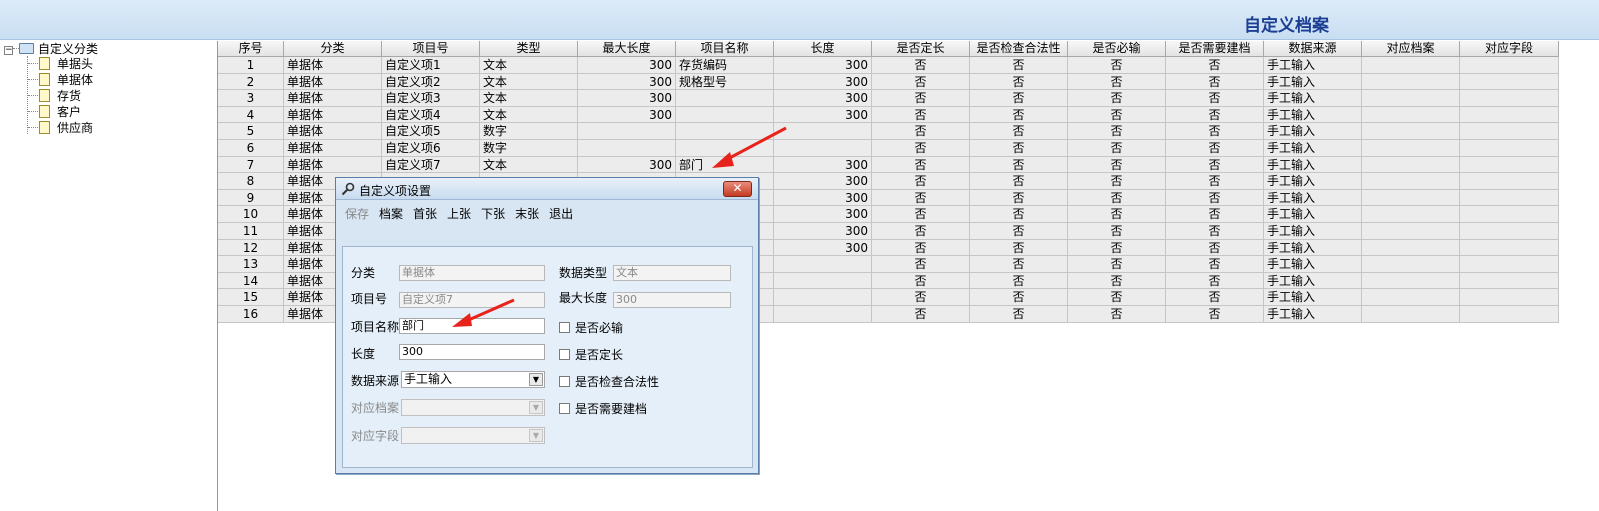  Describe the element at coordinates (493, 214) in the screenshot. I see `next-button: 下张` at that location.